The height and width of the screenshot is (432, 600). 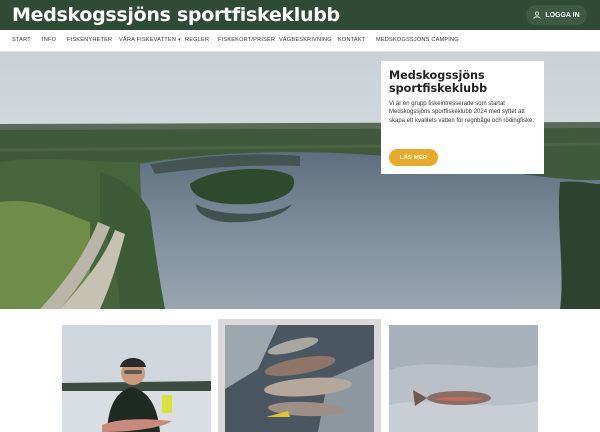 I want to click on gallery-photo-fish-on-snow, so click(x=463, y=378).